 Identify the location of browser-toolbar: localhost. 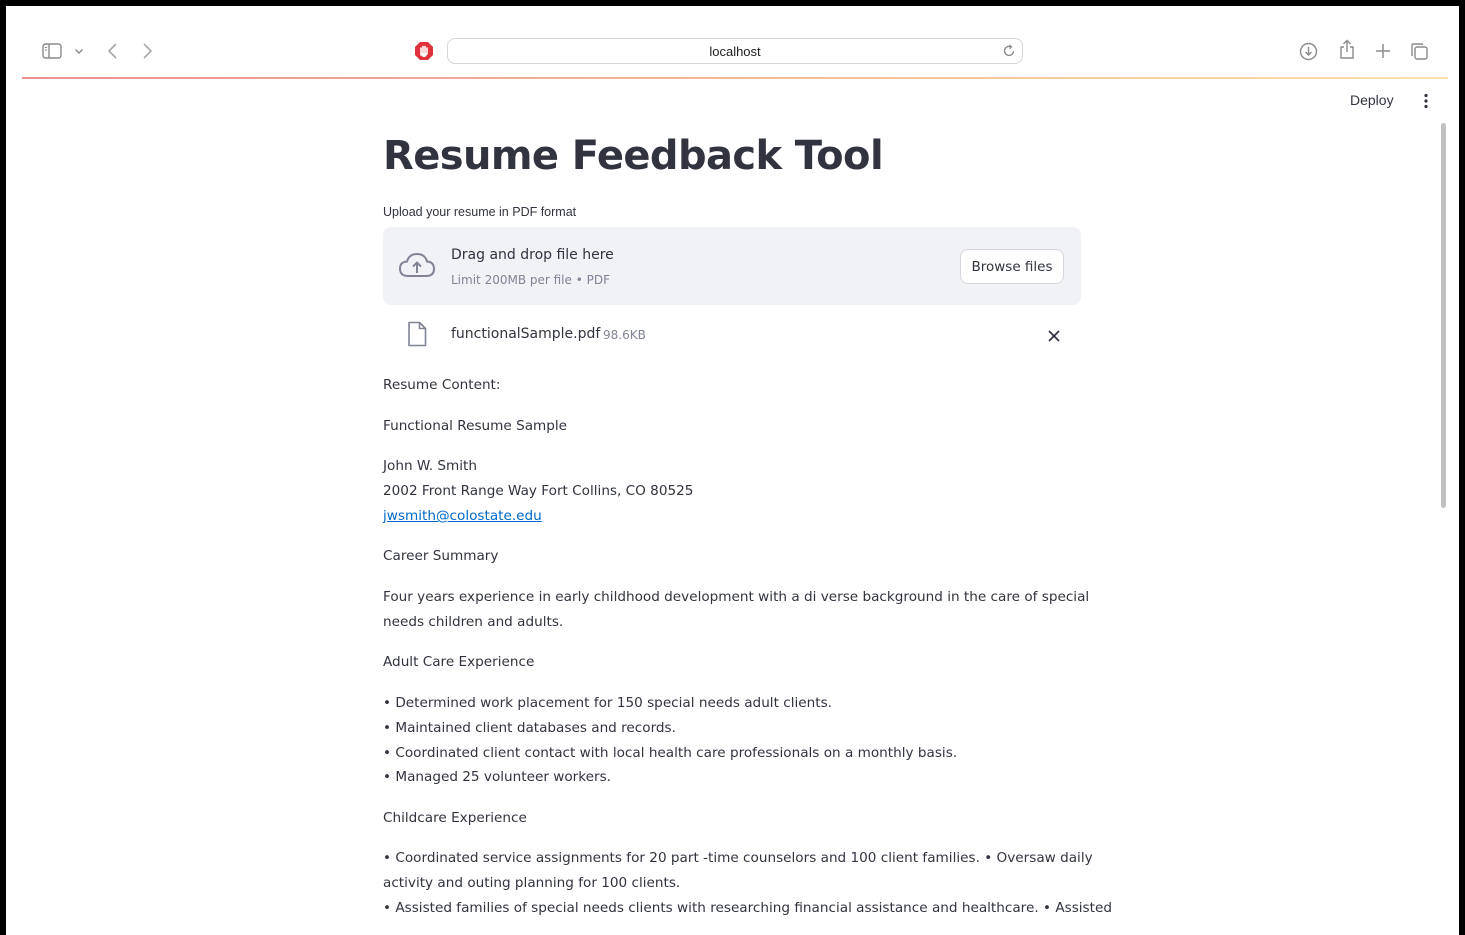
(732, 42).